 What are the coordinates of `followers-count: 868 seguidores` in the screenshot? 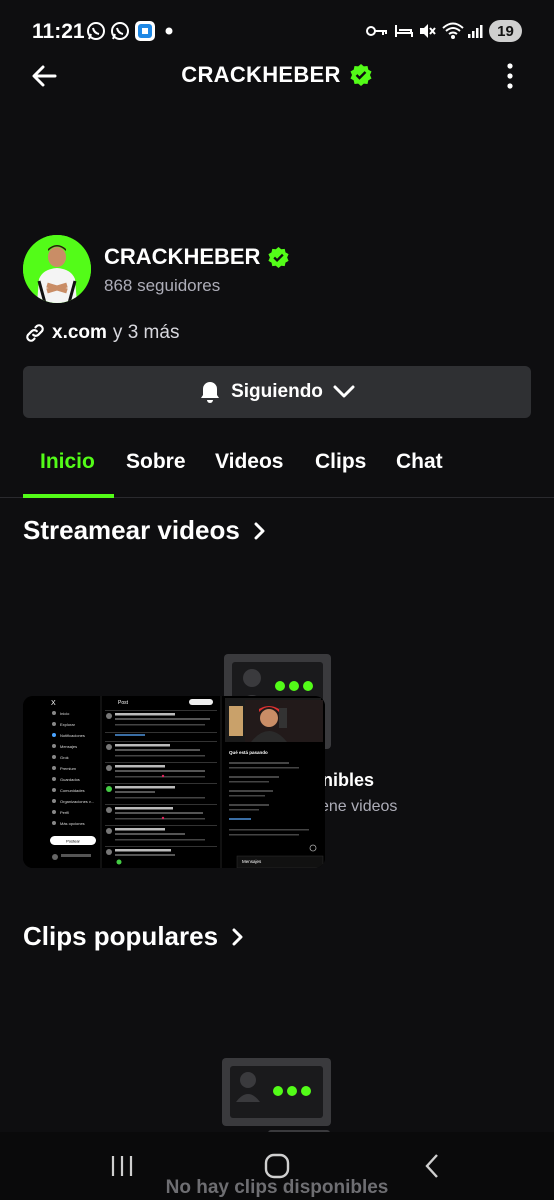 It's located at (162, 285).